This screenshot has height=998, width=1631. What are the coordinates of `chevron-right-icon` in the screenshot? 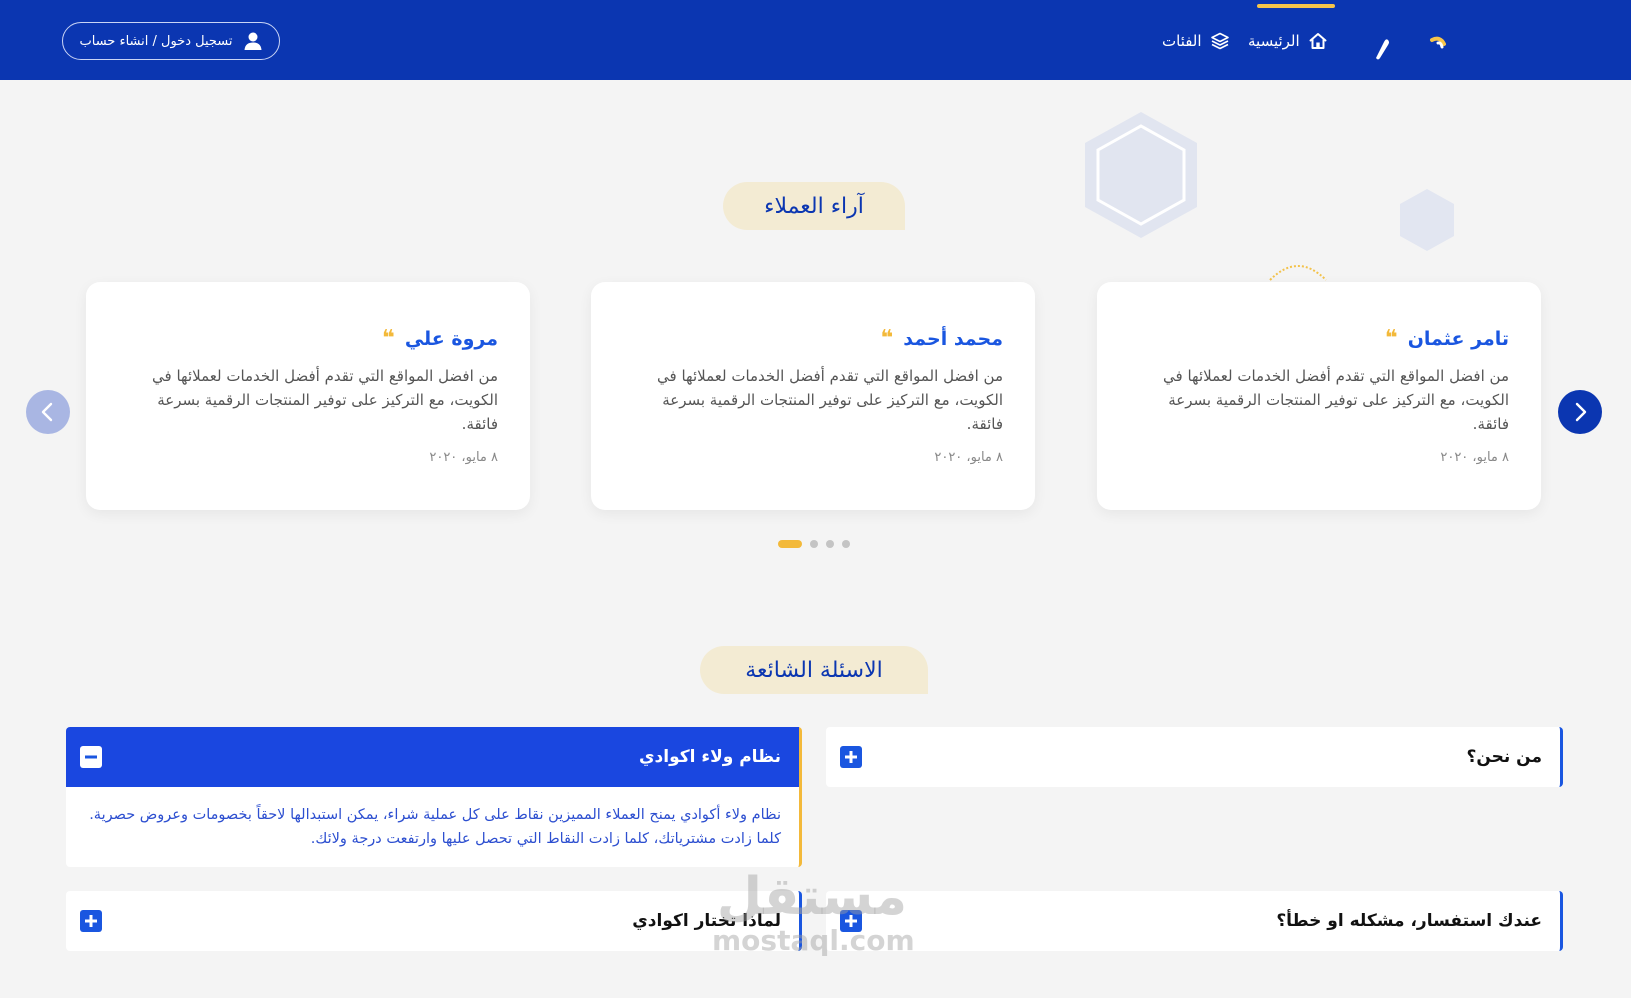 It's located at (1581, 412).